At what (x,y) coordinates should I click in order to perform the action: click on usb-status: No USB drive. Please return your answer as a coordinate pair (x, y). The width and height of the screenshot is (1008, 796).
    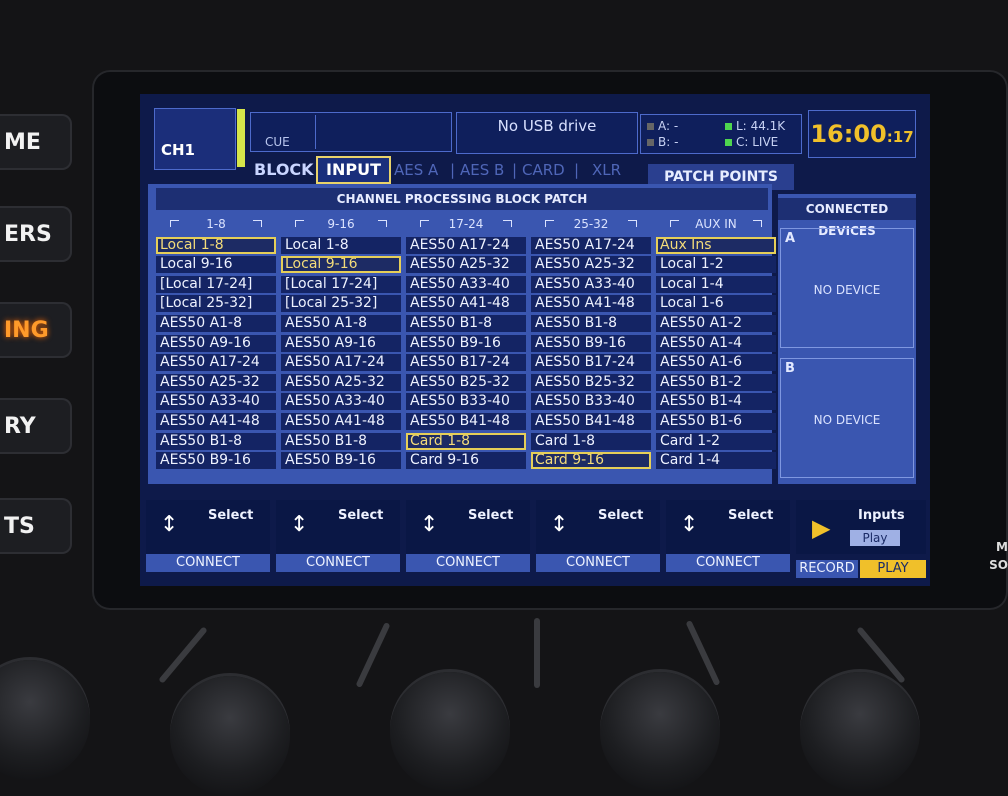
    Looking at the image, I should click on (547, 133).